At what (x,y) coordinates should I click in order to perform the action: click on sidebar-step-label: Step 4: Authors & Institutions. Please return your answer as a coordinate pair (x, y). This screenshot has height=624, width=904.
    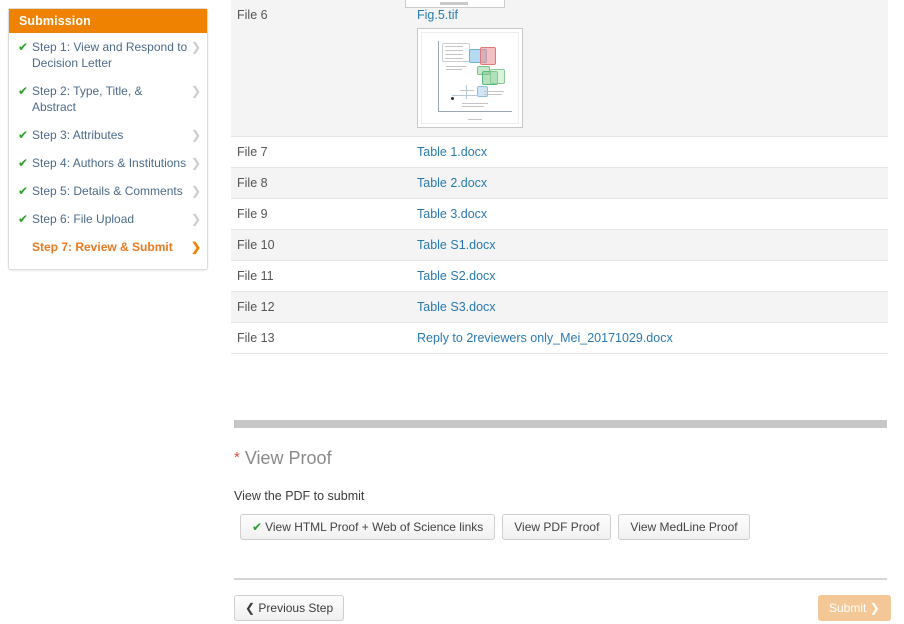
    Looking at the image, I should click on (109, 163).